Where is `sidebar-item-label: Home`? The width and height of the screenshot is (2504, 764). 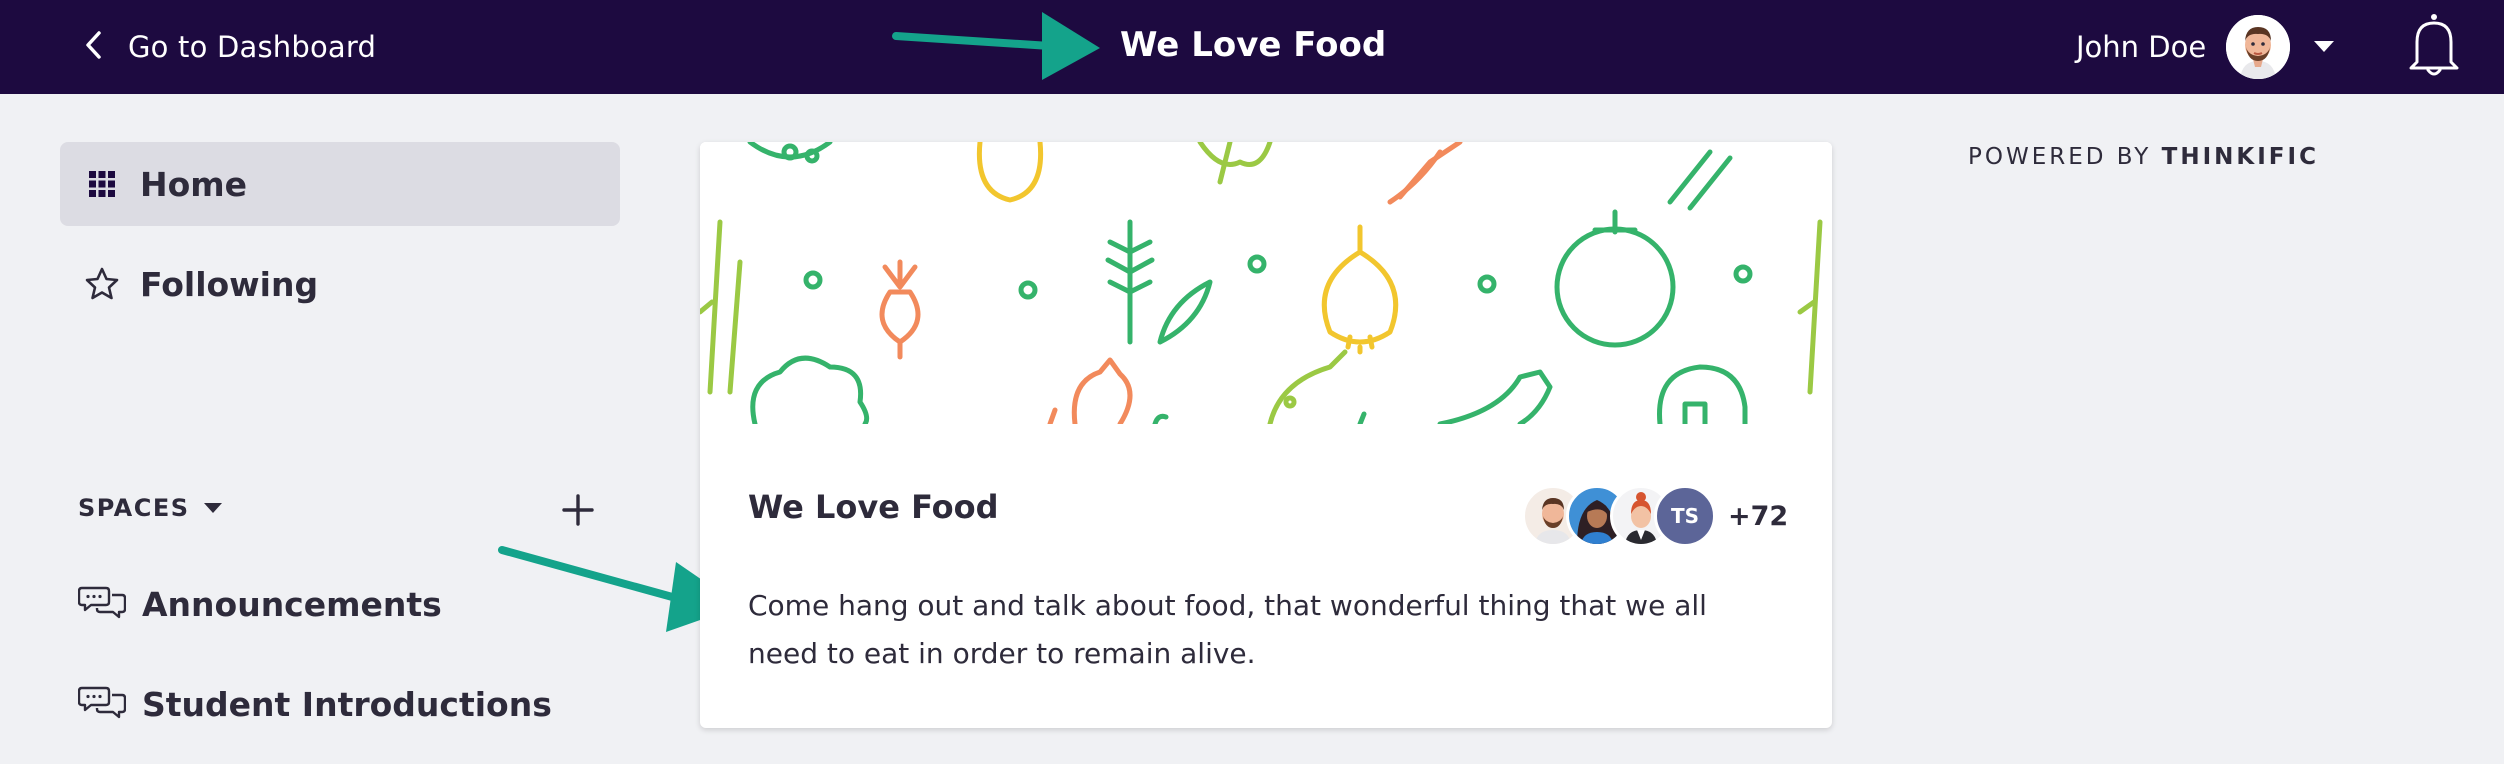 sidebar-item-label: Home is located at coordinates (194, 184).